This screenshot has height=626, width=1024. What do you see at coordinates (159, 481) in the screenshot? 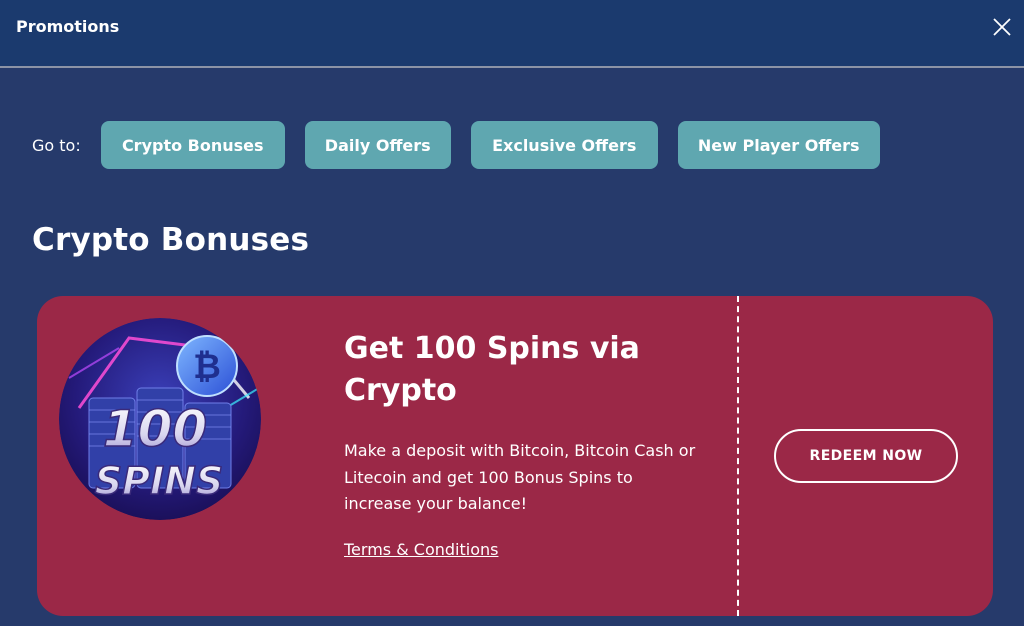
I see `promo-image-word: SPINS` at bounding box center [159, 481].